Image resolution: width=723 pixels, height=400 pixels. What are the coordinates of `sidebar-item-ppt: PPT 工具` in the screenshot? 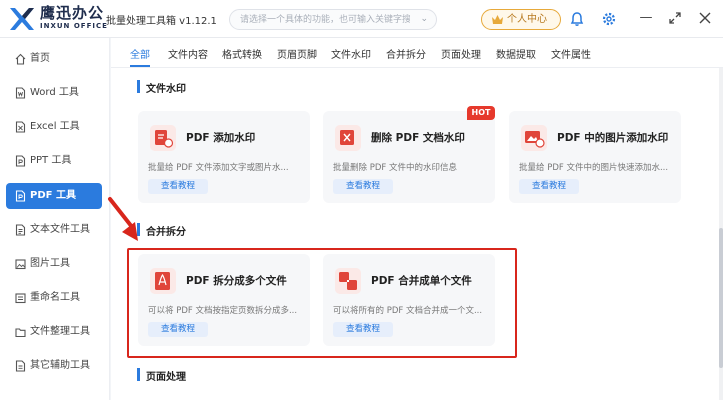 It's located at (54, 161).